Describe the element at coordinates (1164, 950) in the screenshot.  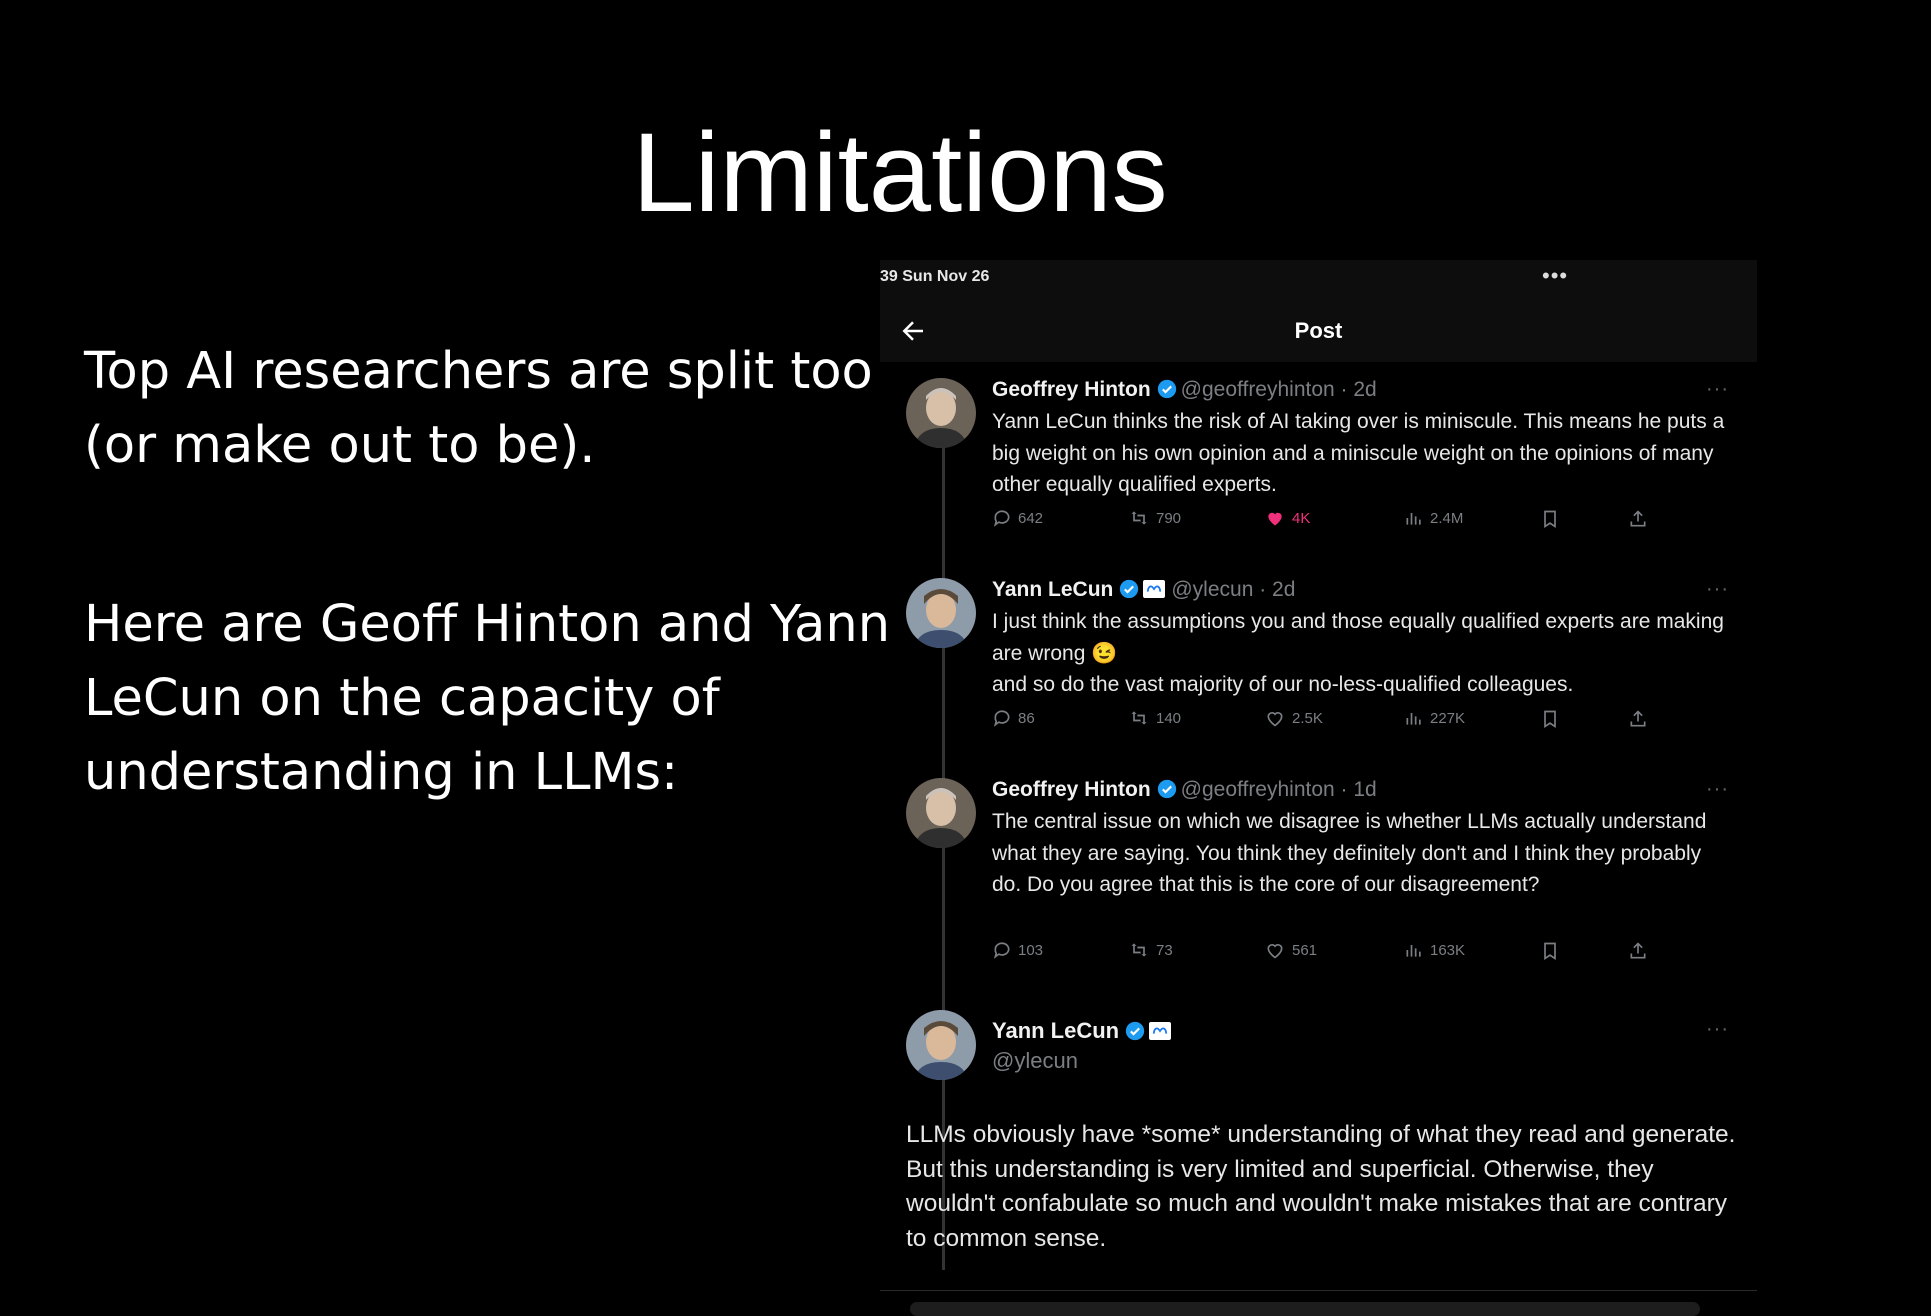
I see `repost-count: 73` at that location.